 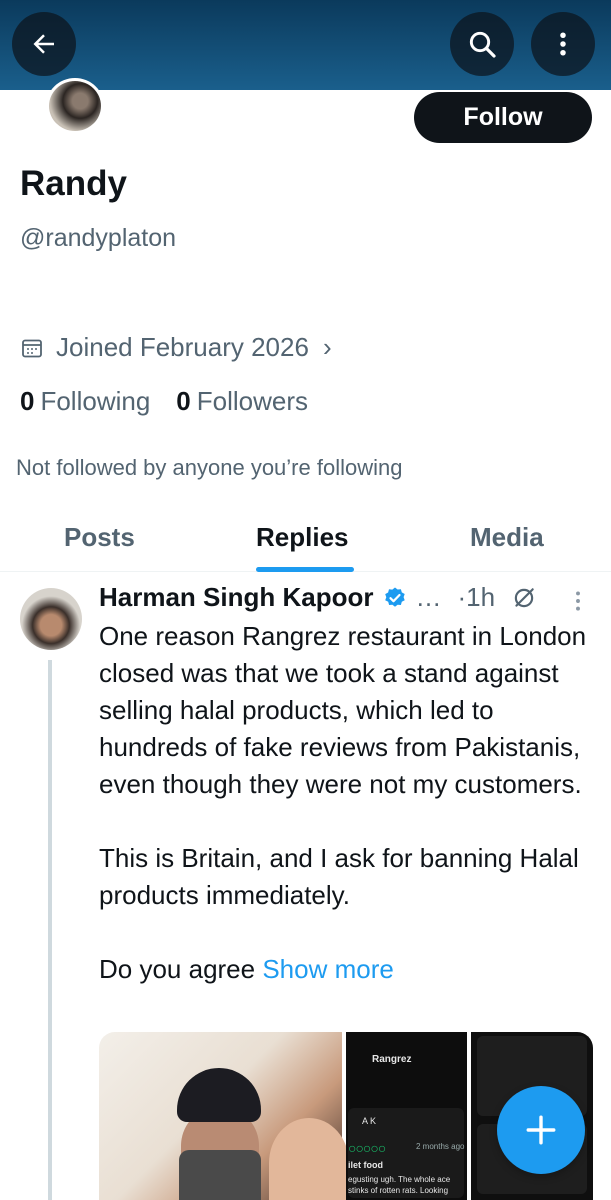 I want to click on media-reviewer: A K, so click(x=369, y=1121).